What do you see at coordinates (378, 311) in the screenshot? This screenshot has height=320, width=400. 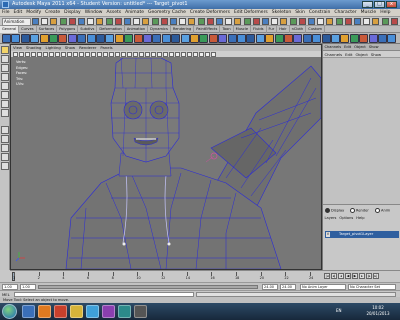 I see `system-clock: 10:02 20/01/2013` at bounding box center [378, 311].